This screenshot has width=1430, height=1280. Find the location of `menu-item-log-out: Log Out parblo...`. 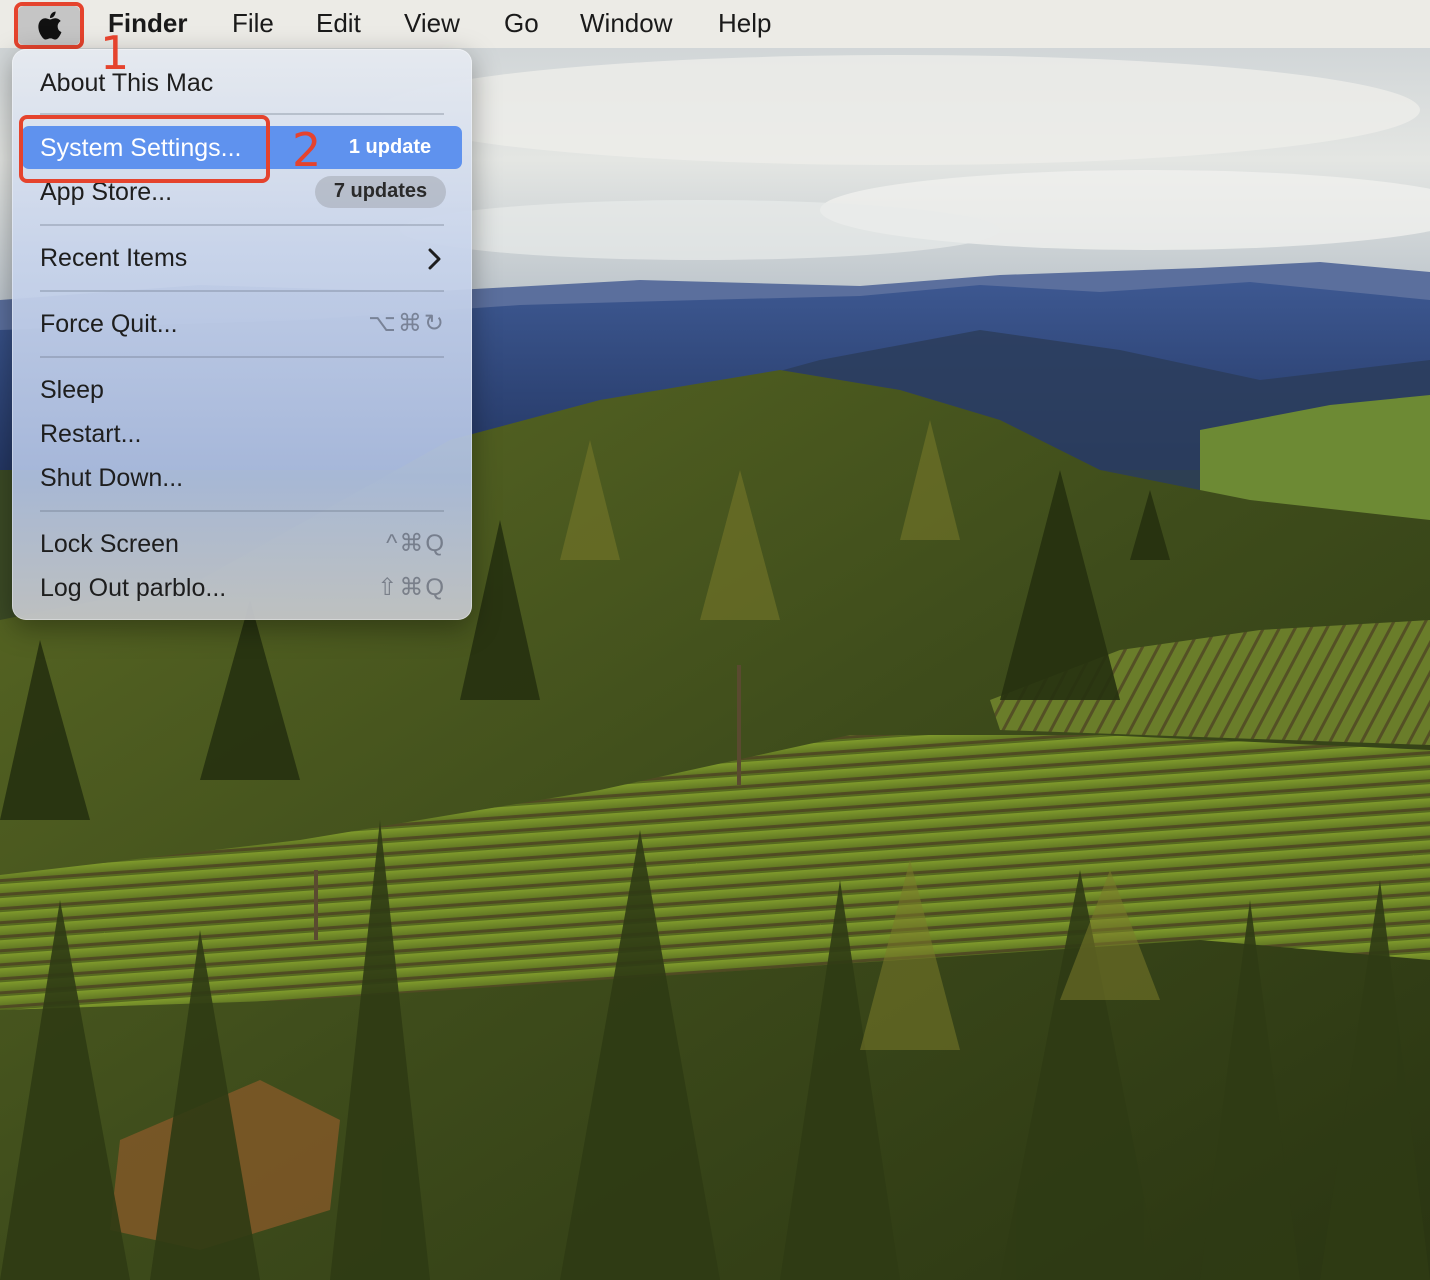

menu-item-log-out: Log Out parblo... is located at coordinates (133, 588).